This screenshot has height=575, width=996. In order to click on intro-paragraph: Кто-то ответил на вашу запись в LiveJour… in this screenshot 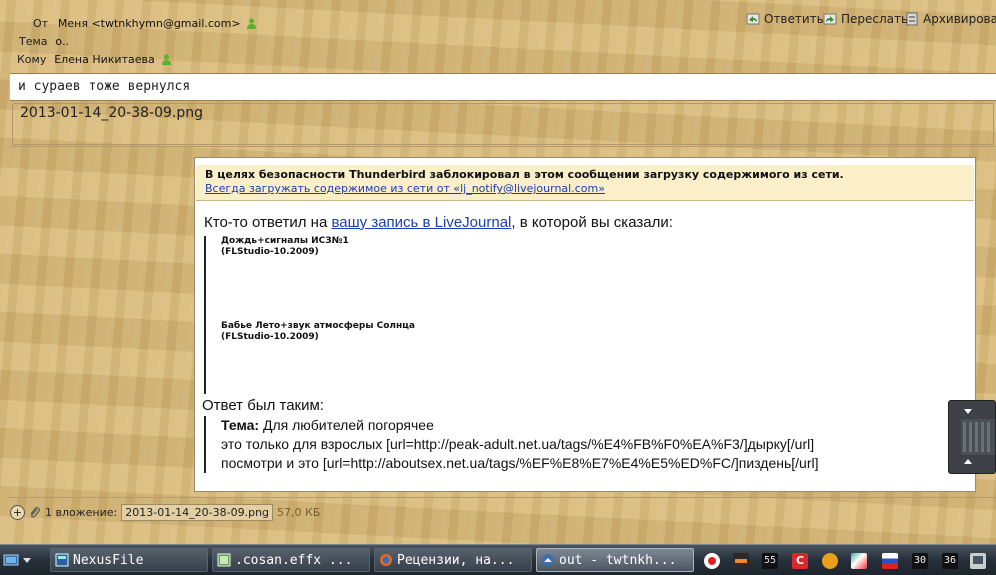, I will do `click(584, 222)`.